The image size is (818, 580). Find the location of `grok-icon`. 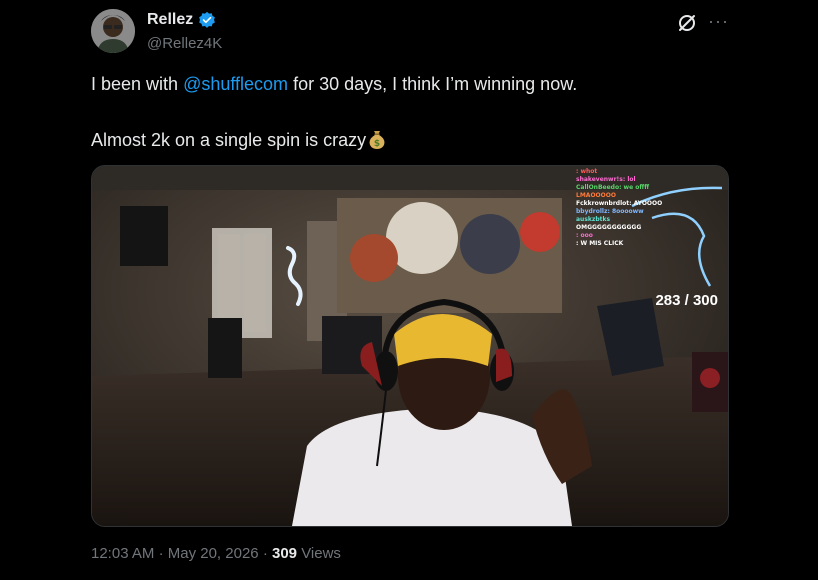

grok-icon is located at coordinates (687, 23).